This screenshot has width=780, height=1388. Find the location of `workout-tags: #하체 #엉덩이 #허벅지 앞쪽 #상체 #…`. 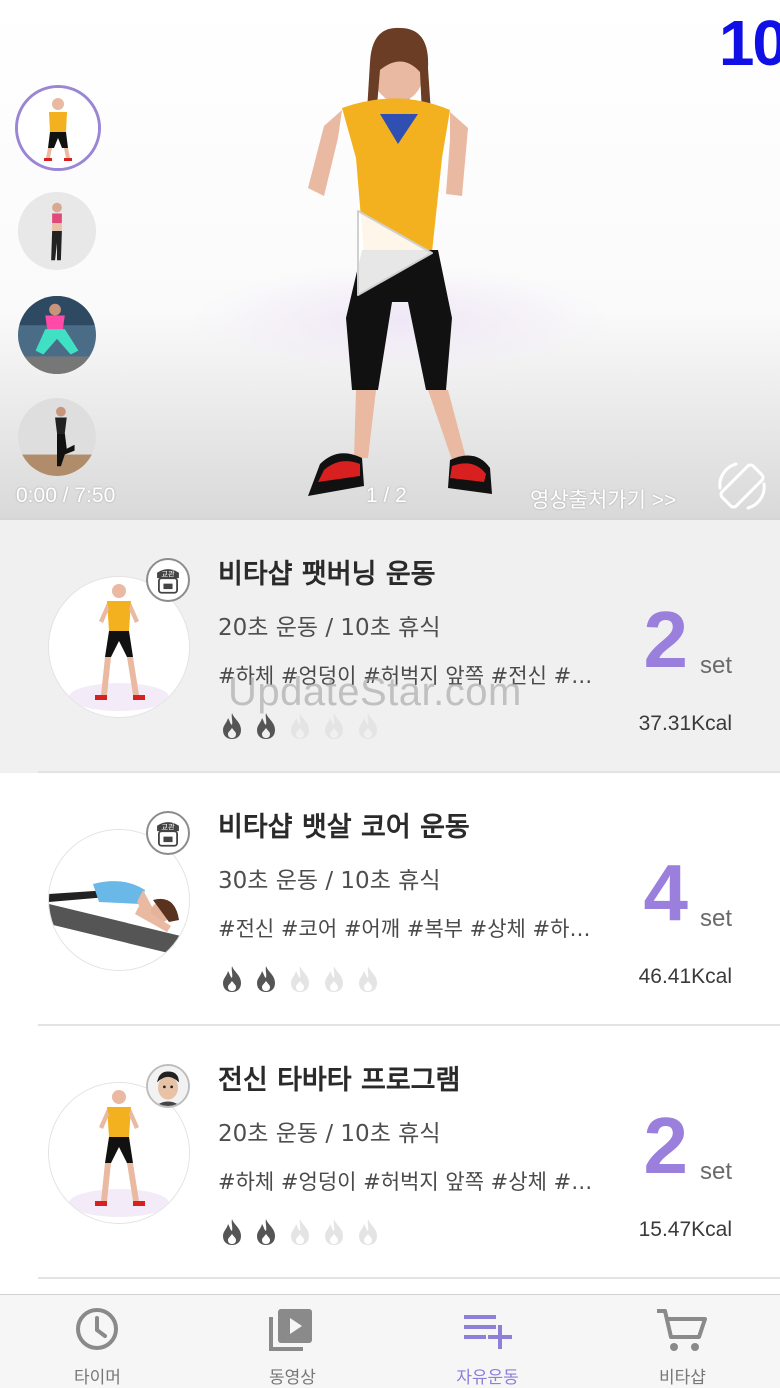

workout-tags: #하체 #엉덩이 #허벅지 앞쪽 #상체 #… is located at coordinates (405, 1182).